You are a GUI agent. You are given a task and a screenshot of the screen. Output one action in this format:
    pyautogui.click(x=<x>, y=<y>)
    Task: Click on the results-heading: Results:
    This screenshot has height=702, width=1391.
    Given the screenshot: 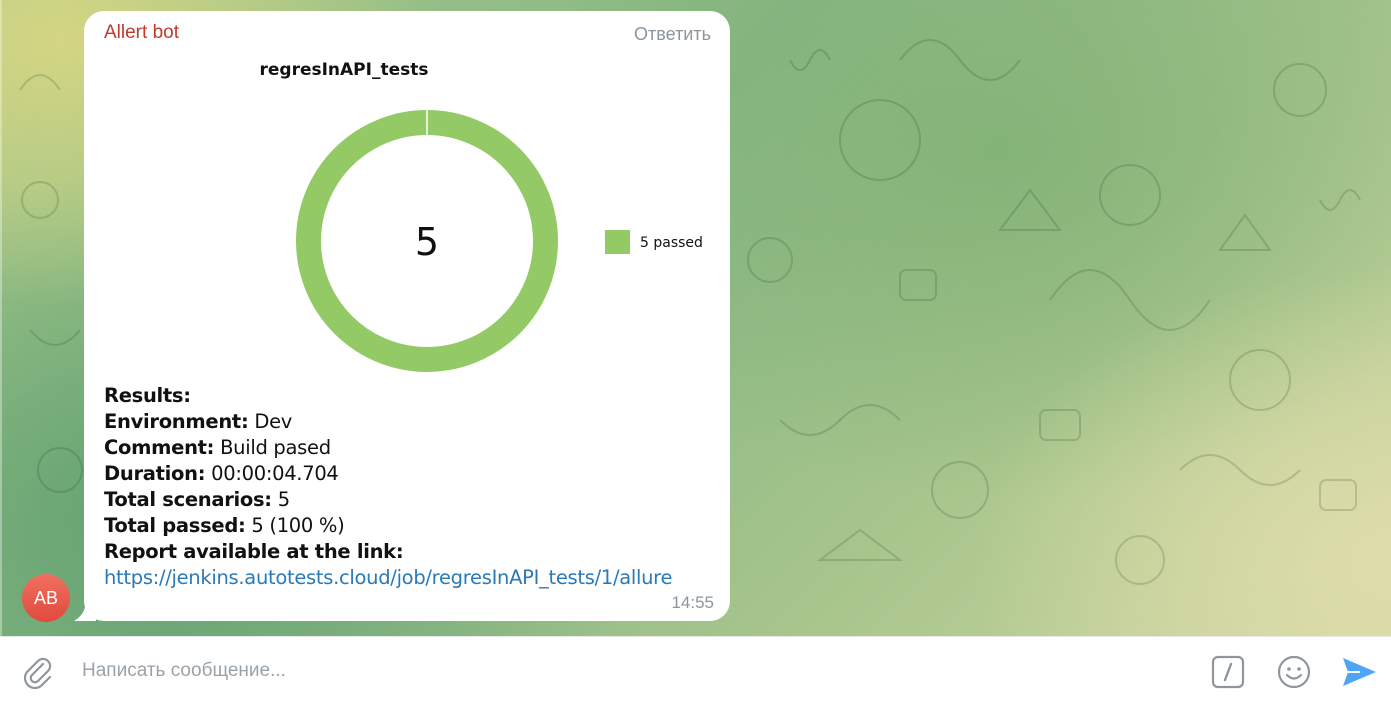 What is the action you would take?
    pyautogui.click(x=147, y=395)
    